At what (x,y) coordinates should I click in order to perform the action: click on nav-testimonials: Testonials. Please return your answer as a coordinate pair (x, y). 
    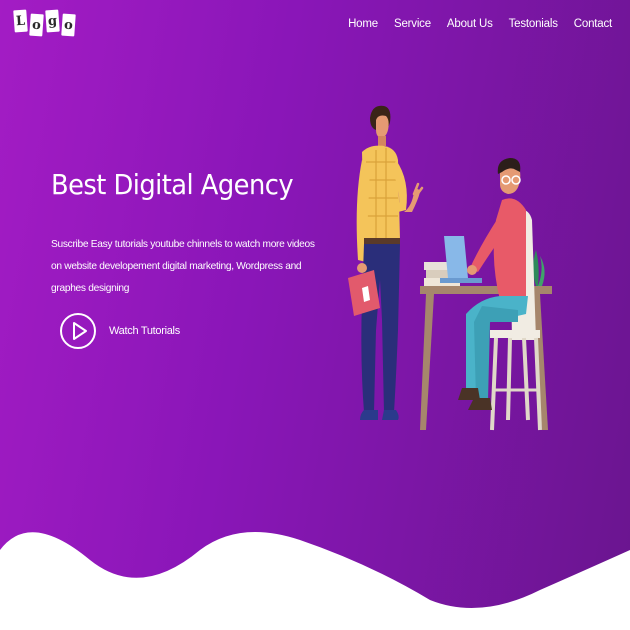
    Looking at the image, I should click on (533, 24).